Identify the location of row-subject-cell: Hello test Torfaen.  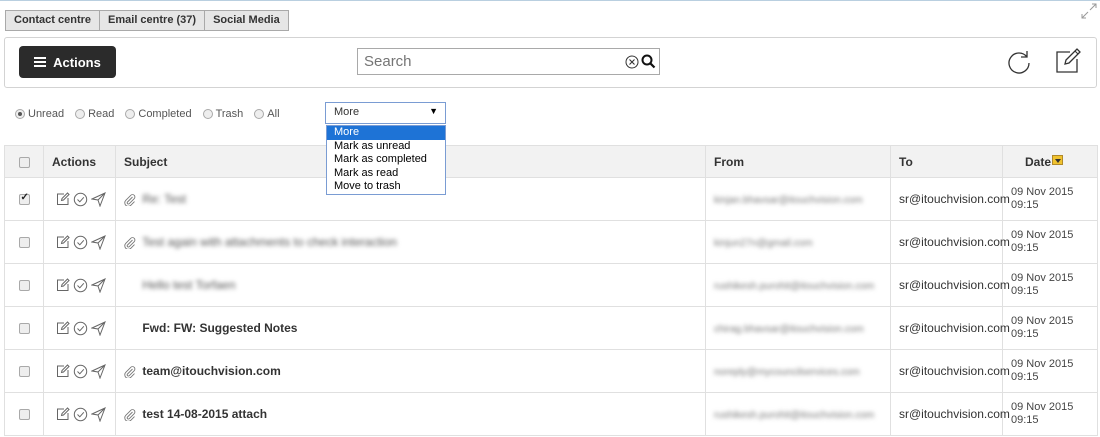
(410, 285).